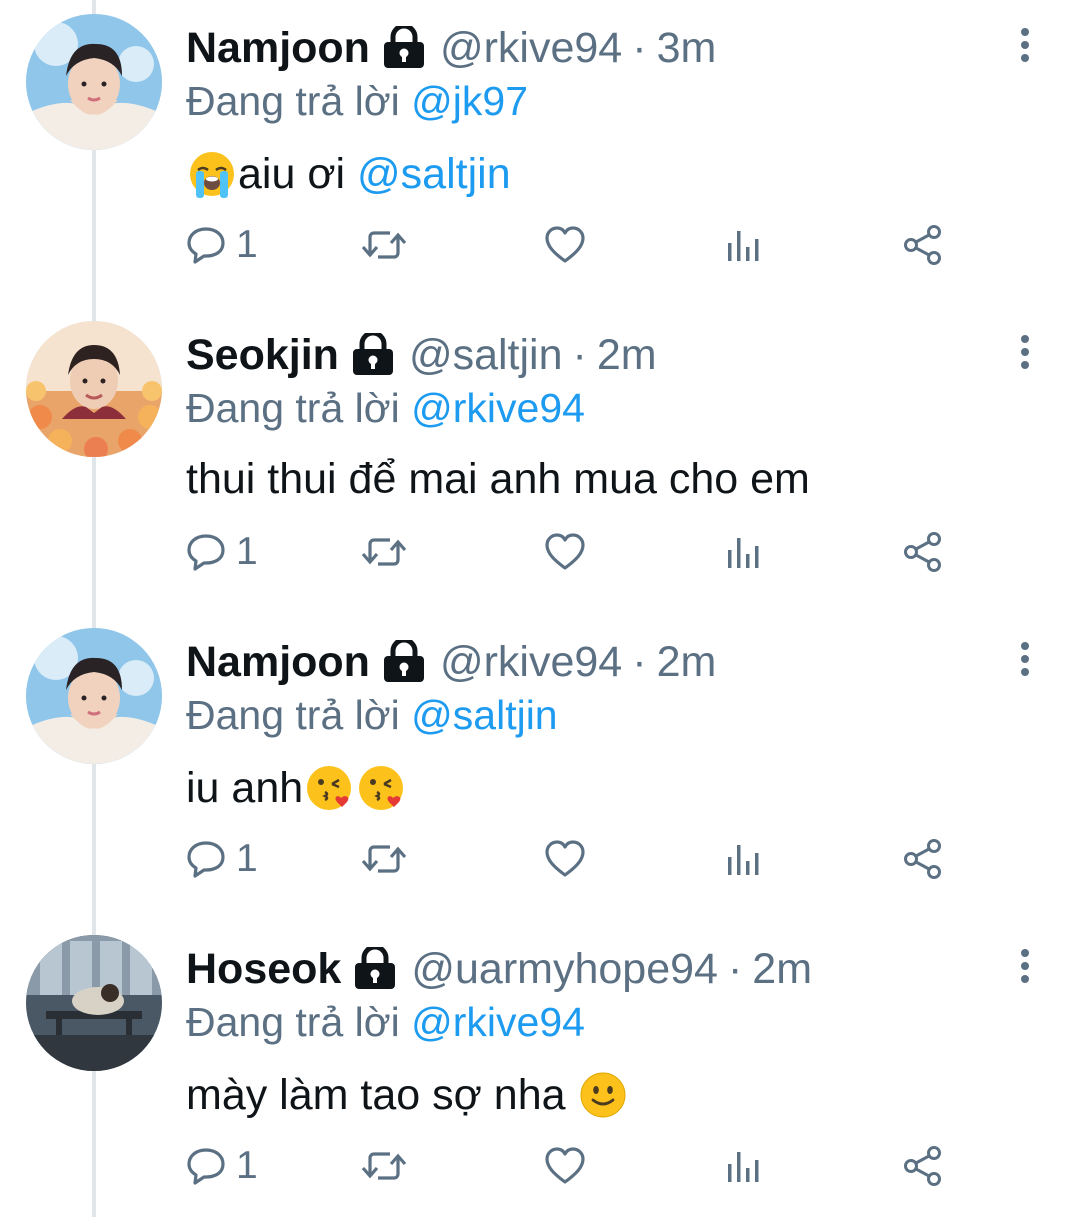  I want to click on timestamp: 3m, so click(687, 48).